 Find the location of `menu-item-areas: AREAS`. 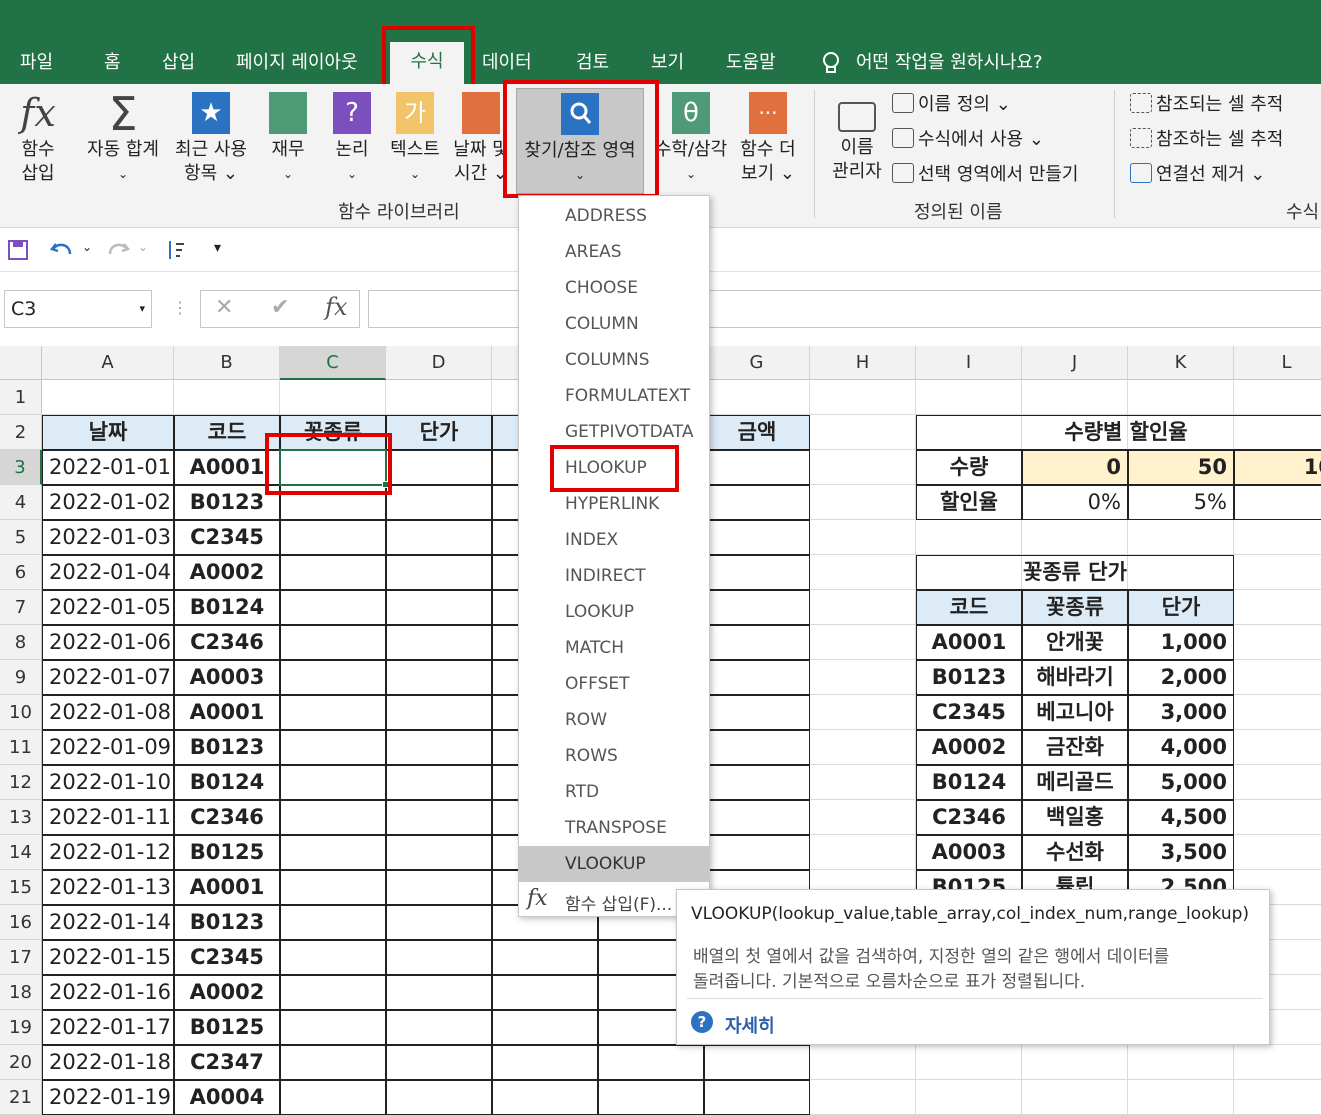

menu-item-areas: AREAS is located at coordinates (614, 252).